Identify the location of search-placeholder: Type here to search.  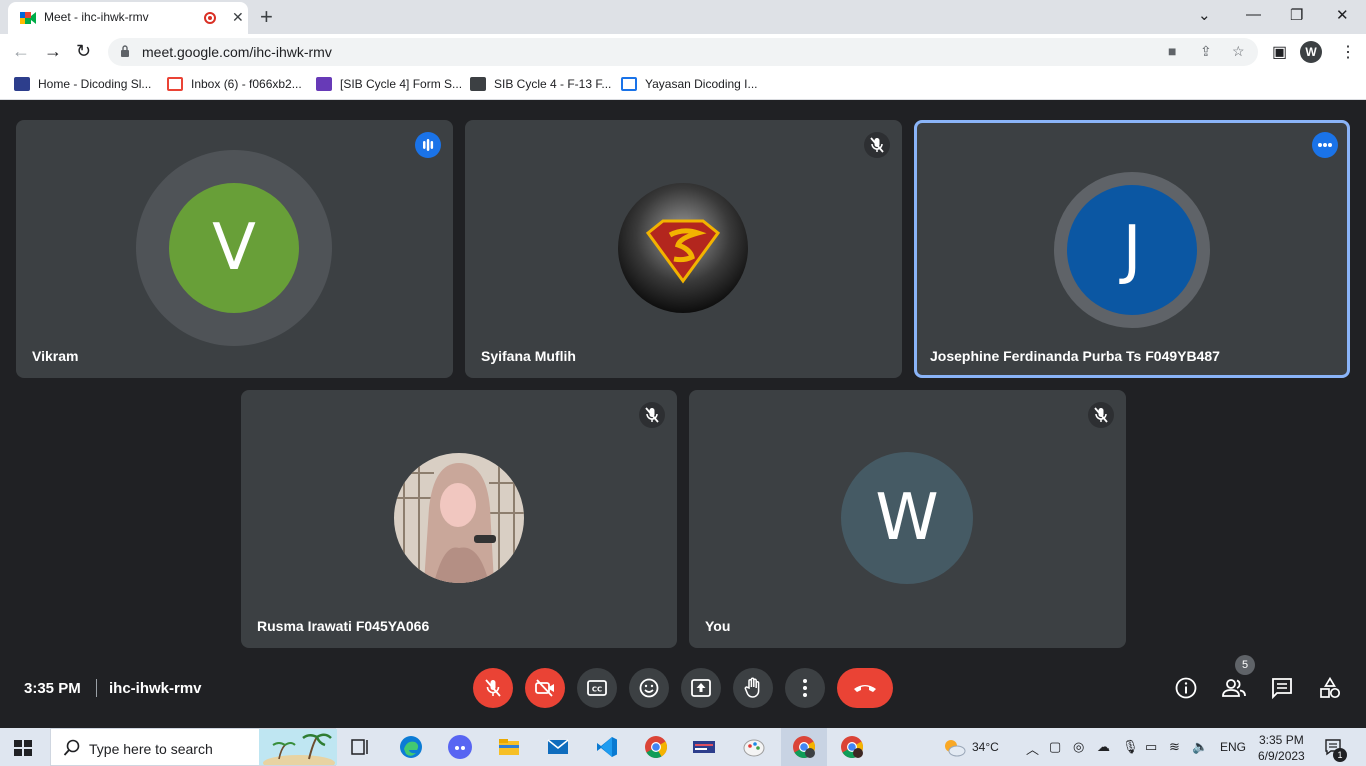
(151, 749).